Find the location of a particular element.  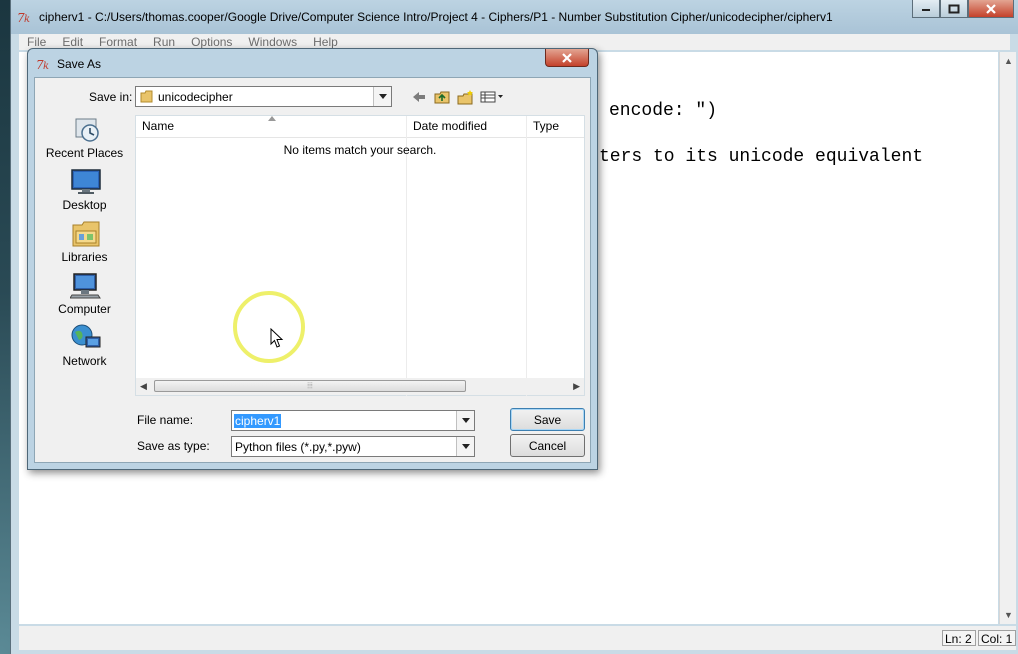

view-grid-icon is located at coordinates (491, 97).